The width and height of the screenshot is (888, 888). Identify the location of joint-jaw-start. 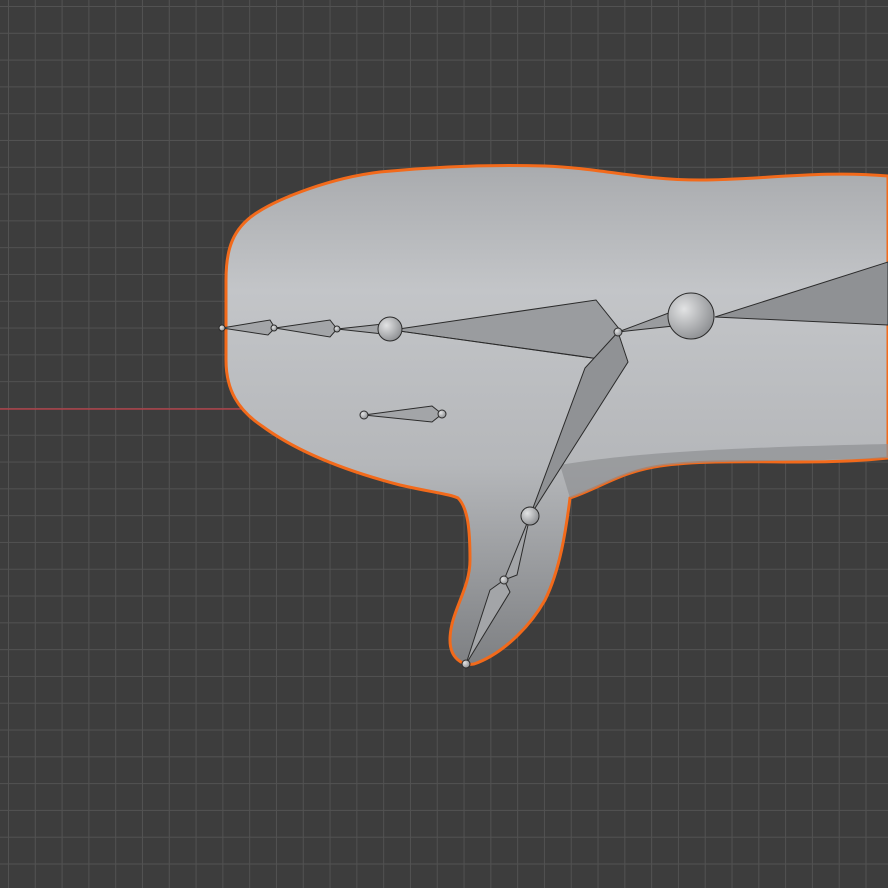
(364, 415).